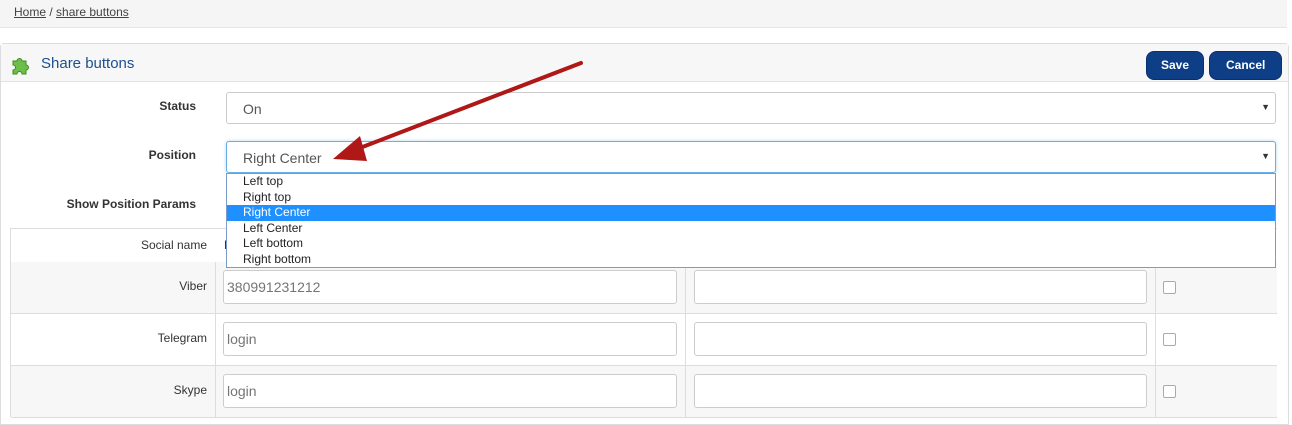 The width and height of the screenshot is (1292, 425). Describe the element at coordinates (1246, 65) in the screenshot. I see `cancel-button: Cancel` at that location.